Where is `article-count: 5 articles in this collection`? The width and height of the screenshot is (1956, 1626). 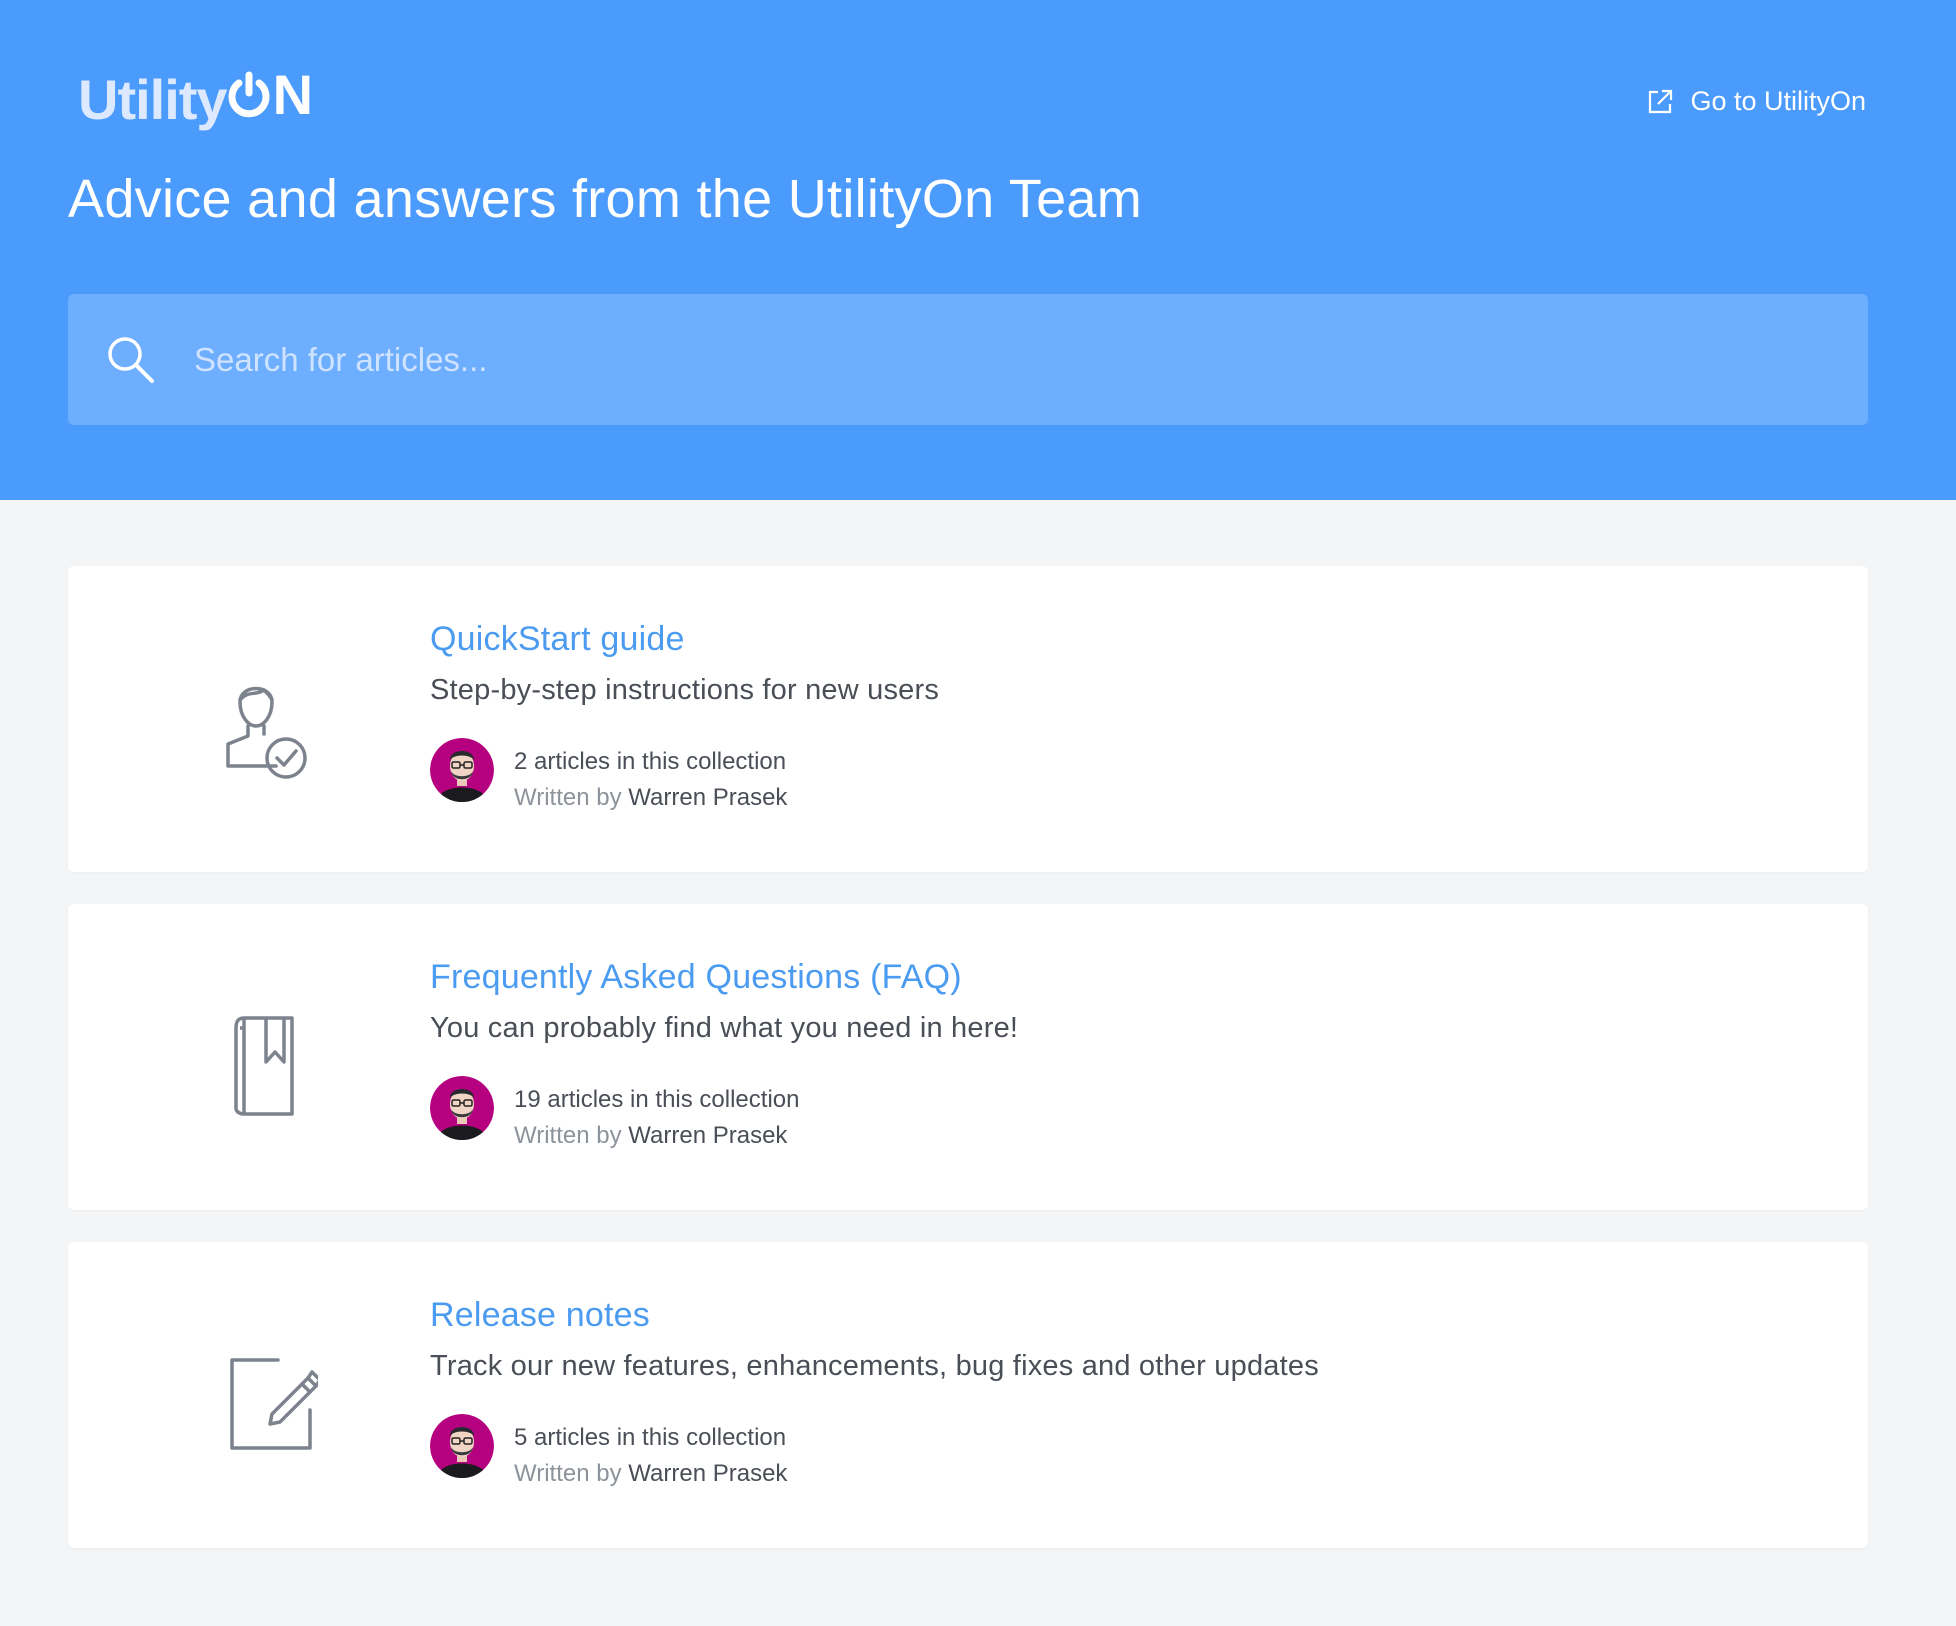 article-count: 5 articles in this collection is located at coordinates (650, 1437).